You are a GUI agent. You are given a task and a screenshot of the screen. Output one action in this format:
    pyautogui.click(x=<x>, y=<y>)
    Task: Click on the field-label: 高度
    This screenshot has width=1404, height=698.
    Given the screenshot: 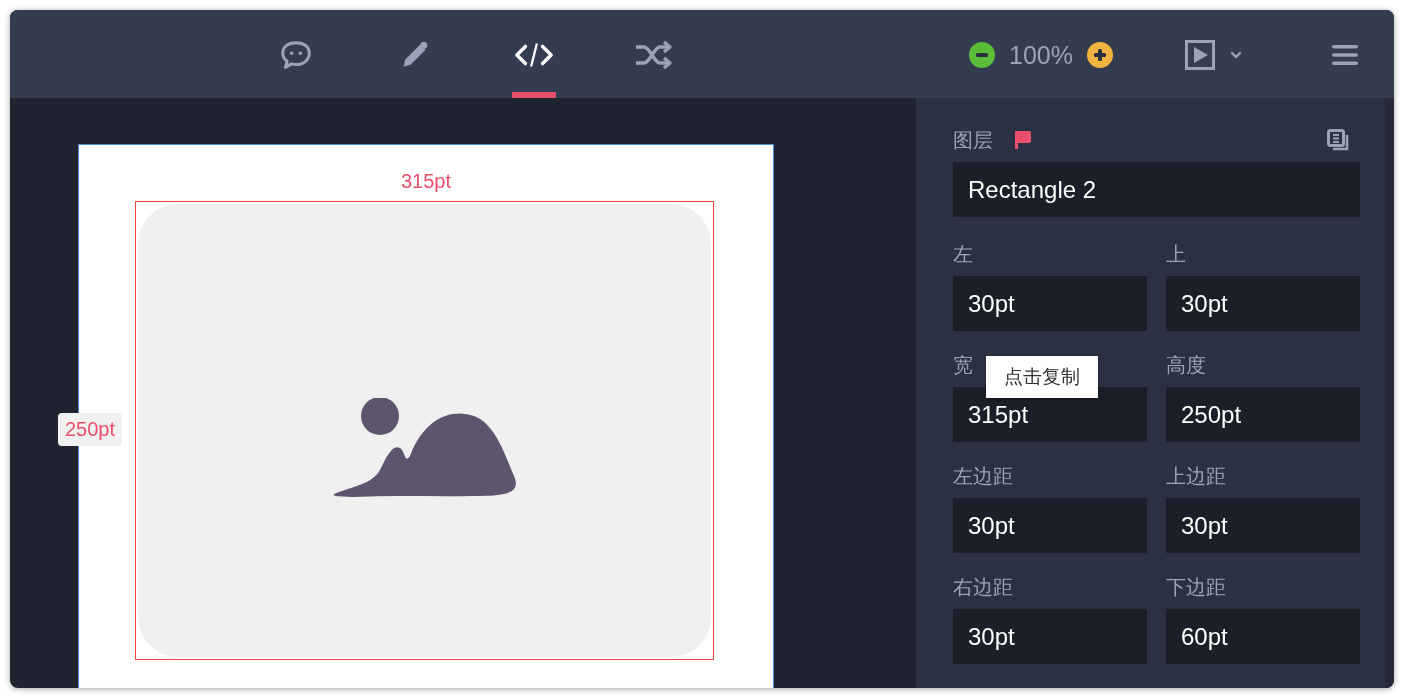 What is the action you would take?
    pyautogui.click(x=1186, y=365)
    